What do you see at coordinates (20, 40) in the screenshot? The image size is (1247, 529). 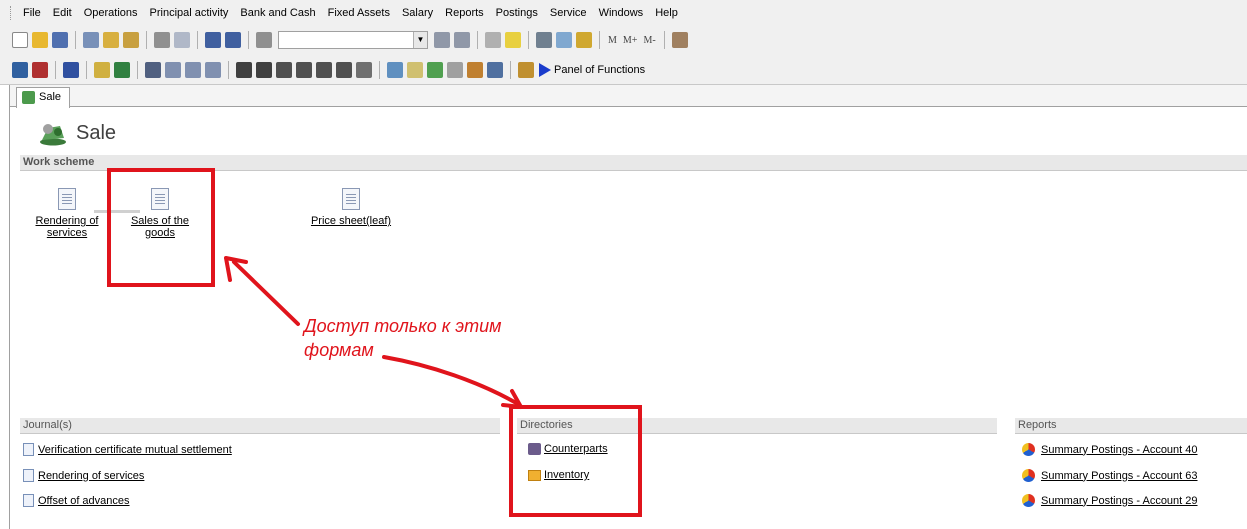 I see `new-document-icon` at bounding box center [20, 40].